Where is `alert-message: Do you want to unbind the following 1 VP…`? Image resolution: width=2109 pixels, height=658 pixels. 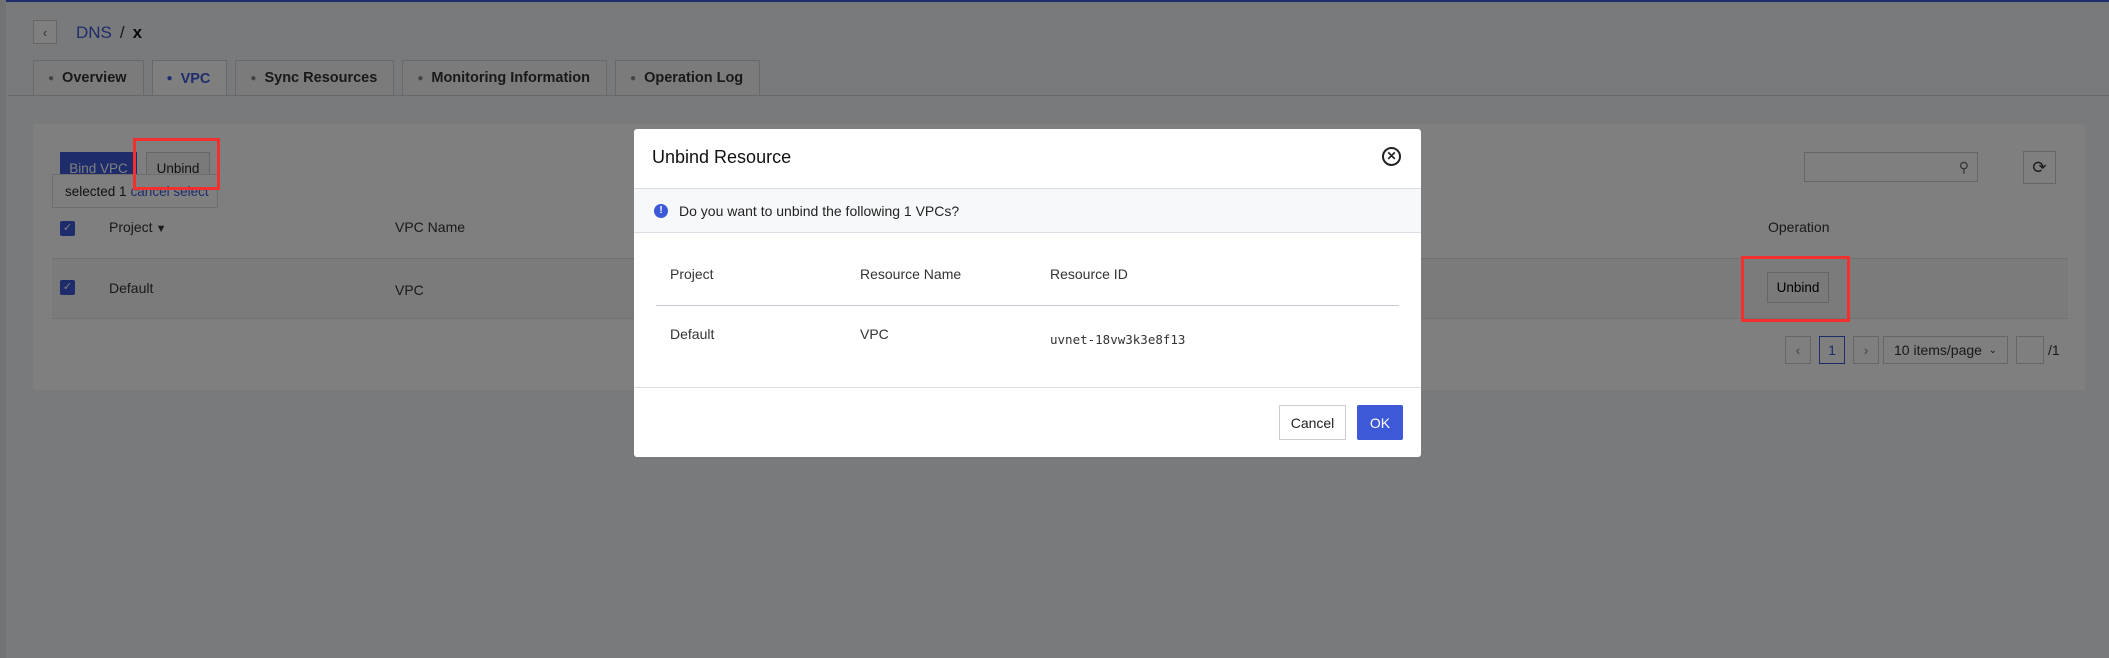
alert-message: Do you want to unbind the following 1 VP… is located at coordinates (819, 211).